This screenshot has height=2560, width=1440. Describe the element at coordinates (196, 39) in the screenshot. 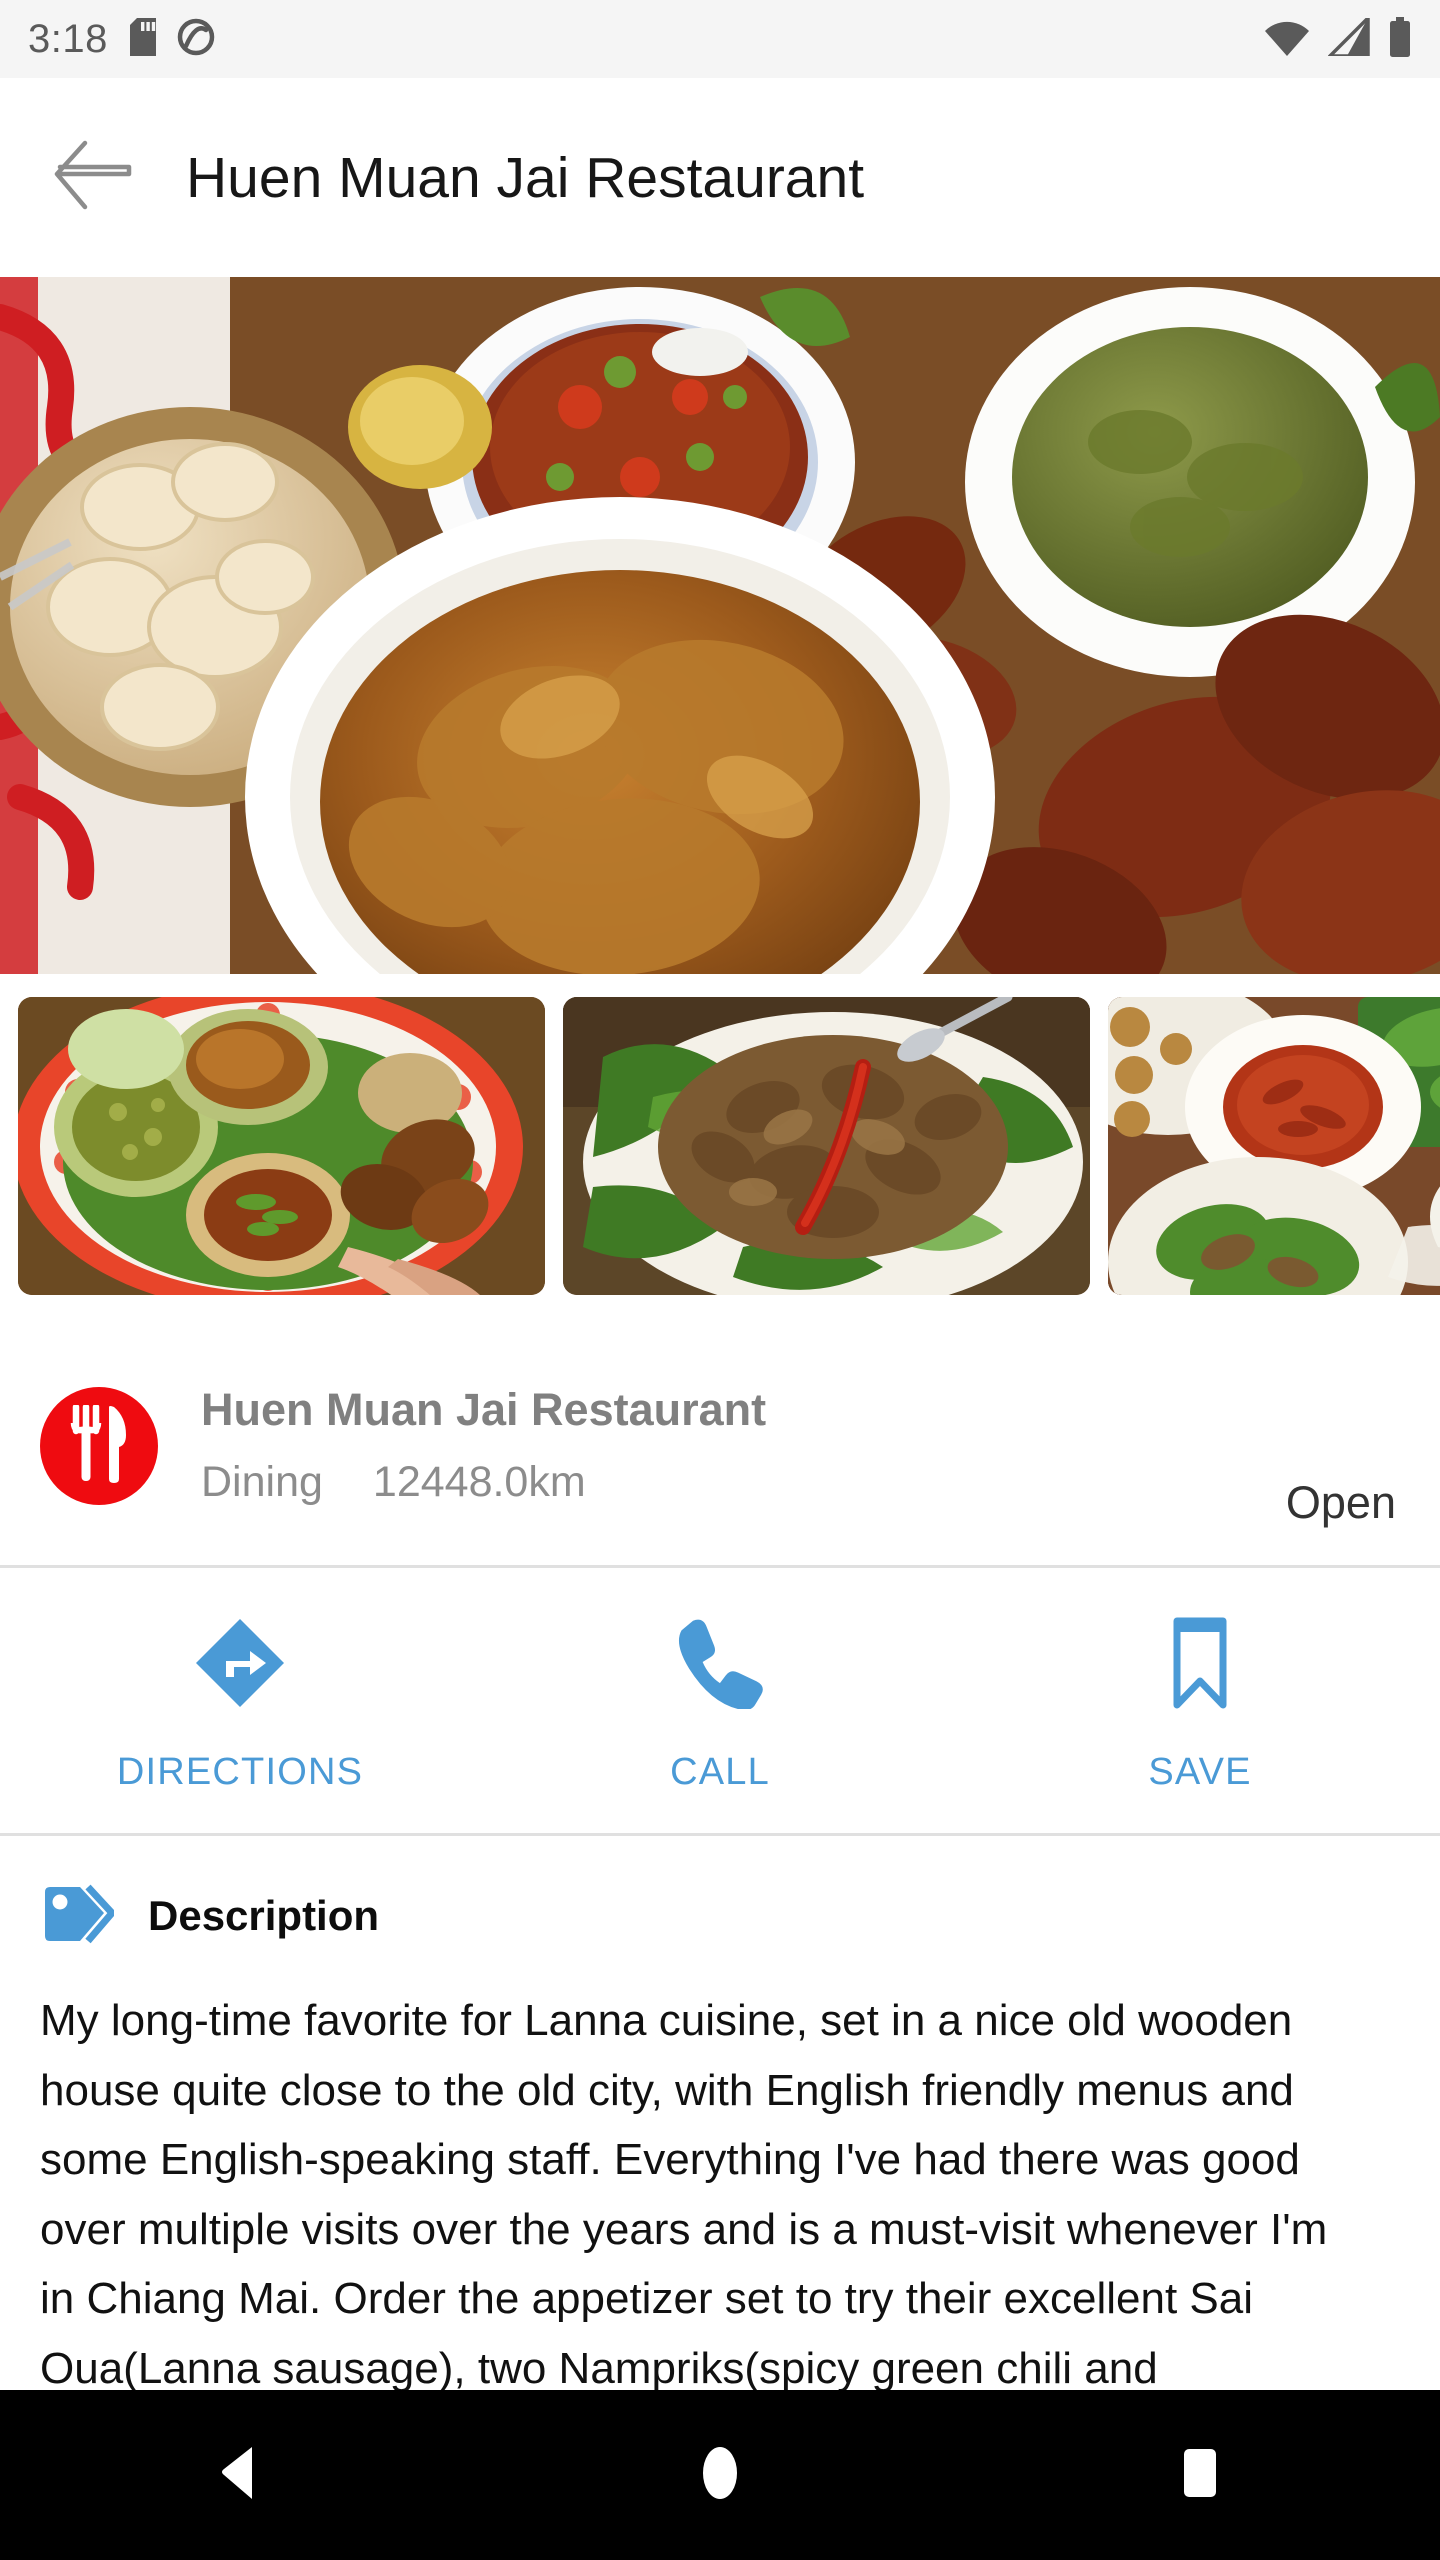

I see `do-not-disturb-icon` at that location.